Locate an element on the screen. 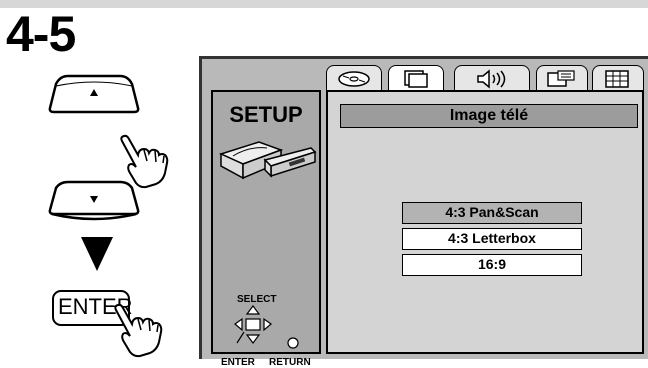 Image resolution: width=648 pixels, height=368 pixels. option-letterbox: 4:3 Letterbox is located at coordinates (492, 239).